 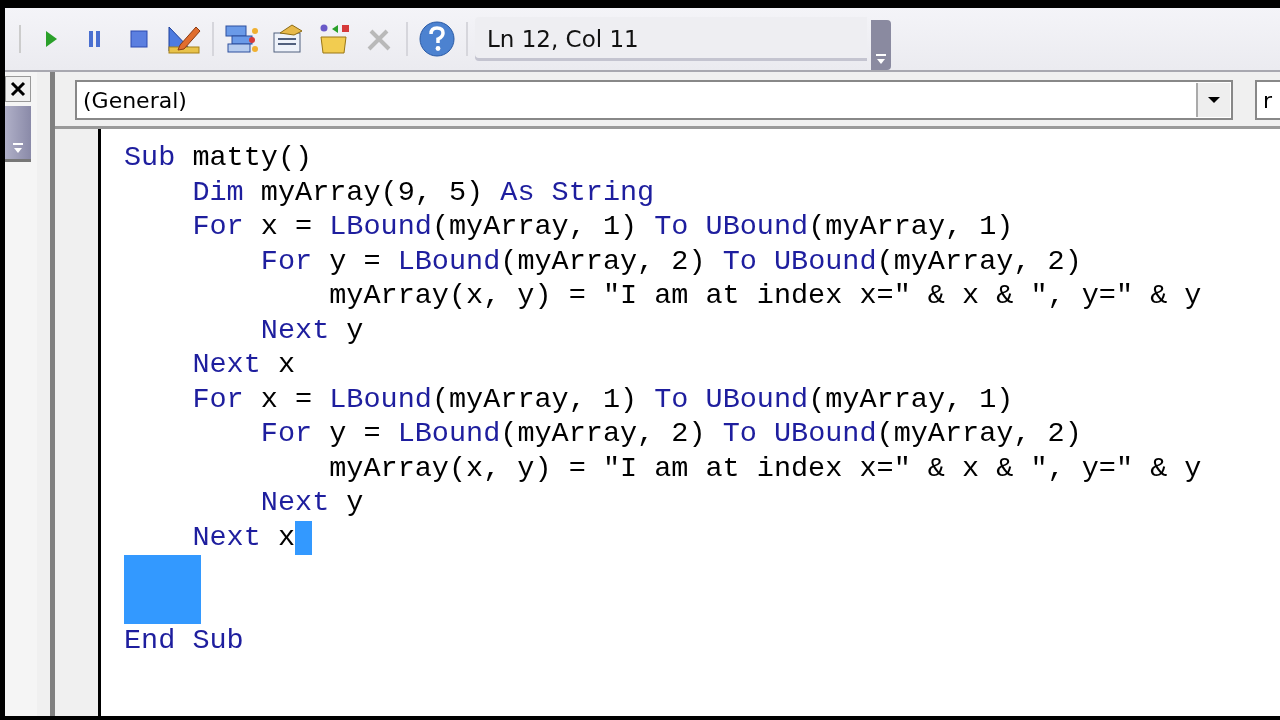 What do you see at coordinates (654, 100) in the screenshot?
I see `object-dropdown: (General)` at bounding box center [654, 100].